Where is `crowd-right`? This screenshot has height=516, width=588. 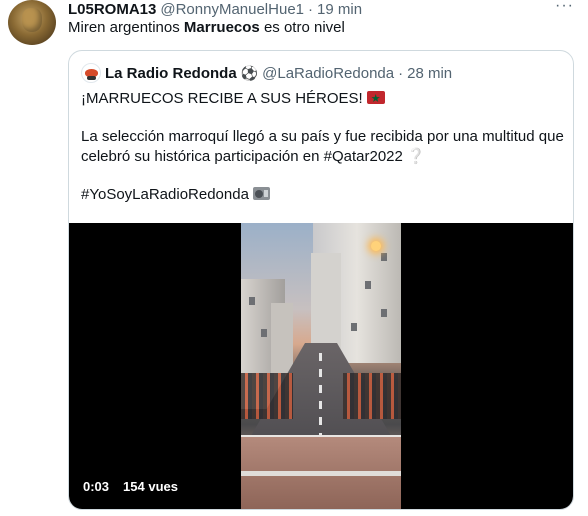 crowd-right is located at coordinates (372, 396).